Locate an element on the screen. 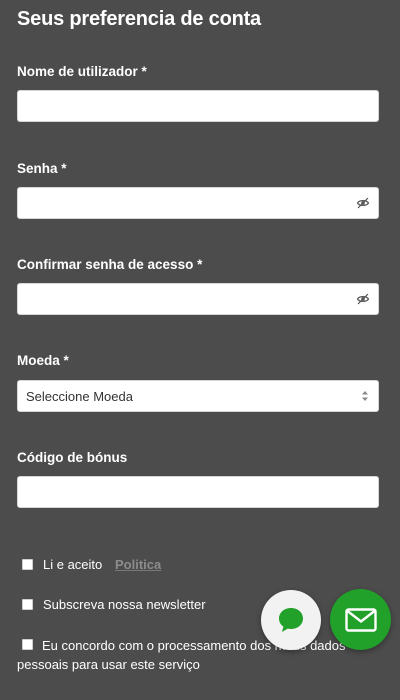 The height and width of the screenshot is (700, 400). envelope-icon is located at coordinates (361, 620).